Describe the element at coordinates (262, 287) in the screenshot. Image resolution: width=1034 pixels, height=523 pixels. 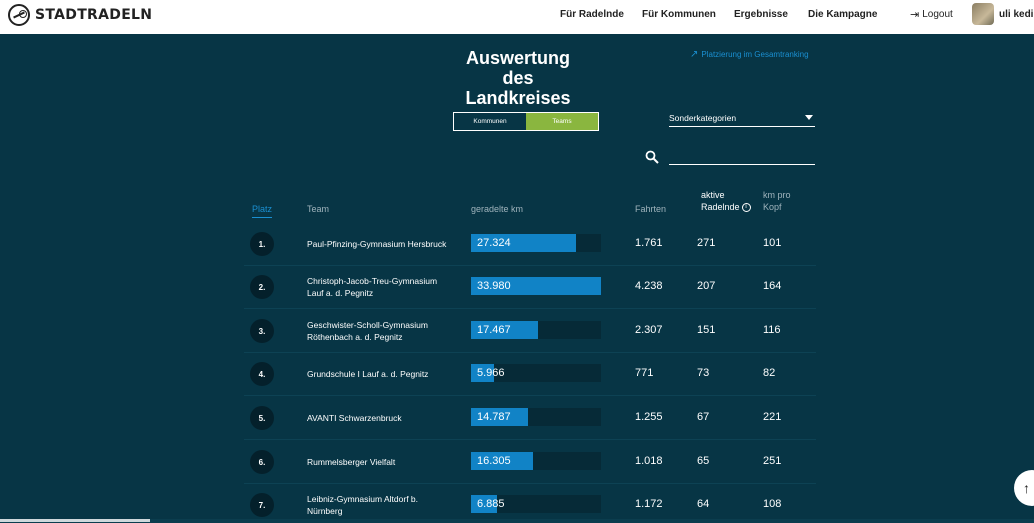
I see `rank-badge: 2.` at that location.